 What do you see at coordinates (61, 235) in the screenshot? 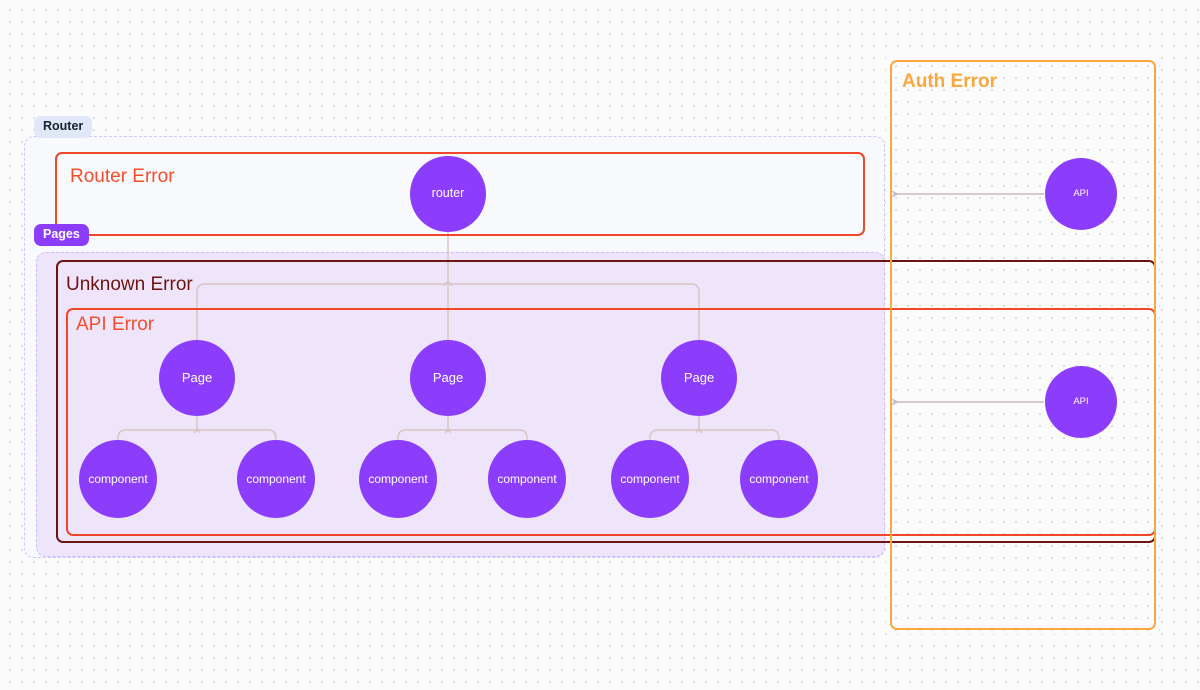
I see `pages-group-badge: Pages` at bounding box center [61, 235].